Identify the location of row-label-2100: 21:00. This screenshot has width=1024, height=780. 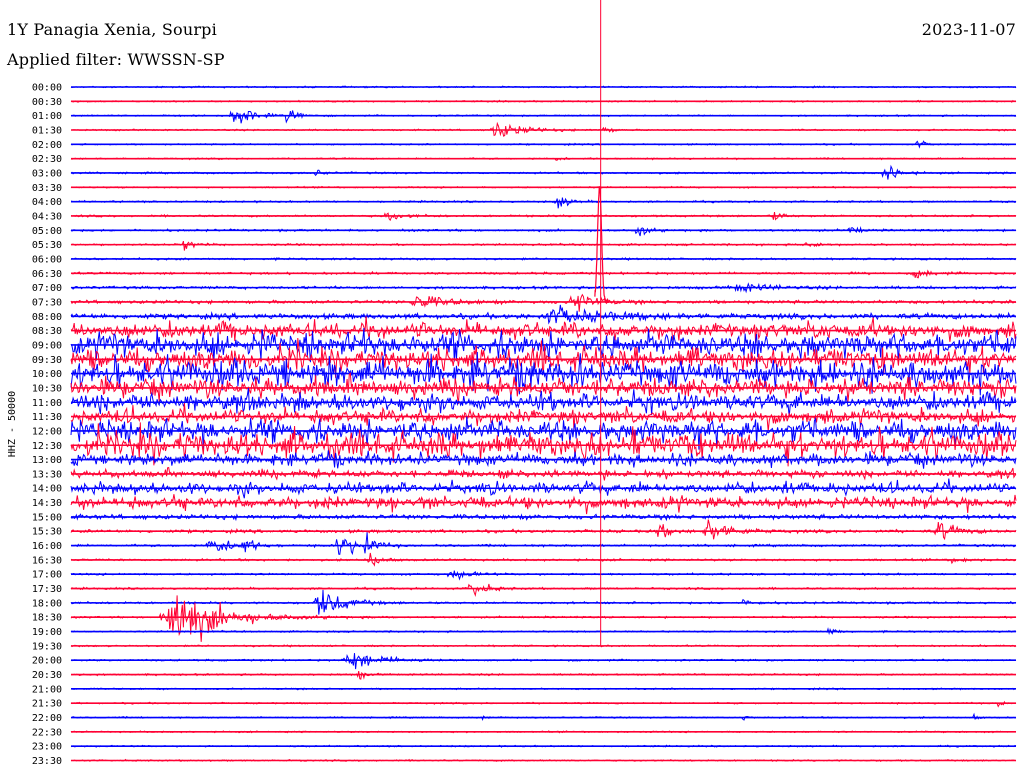
(47, 689).